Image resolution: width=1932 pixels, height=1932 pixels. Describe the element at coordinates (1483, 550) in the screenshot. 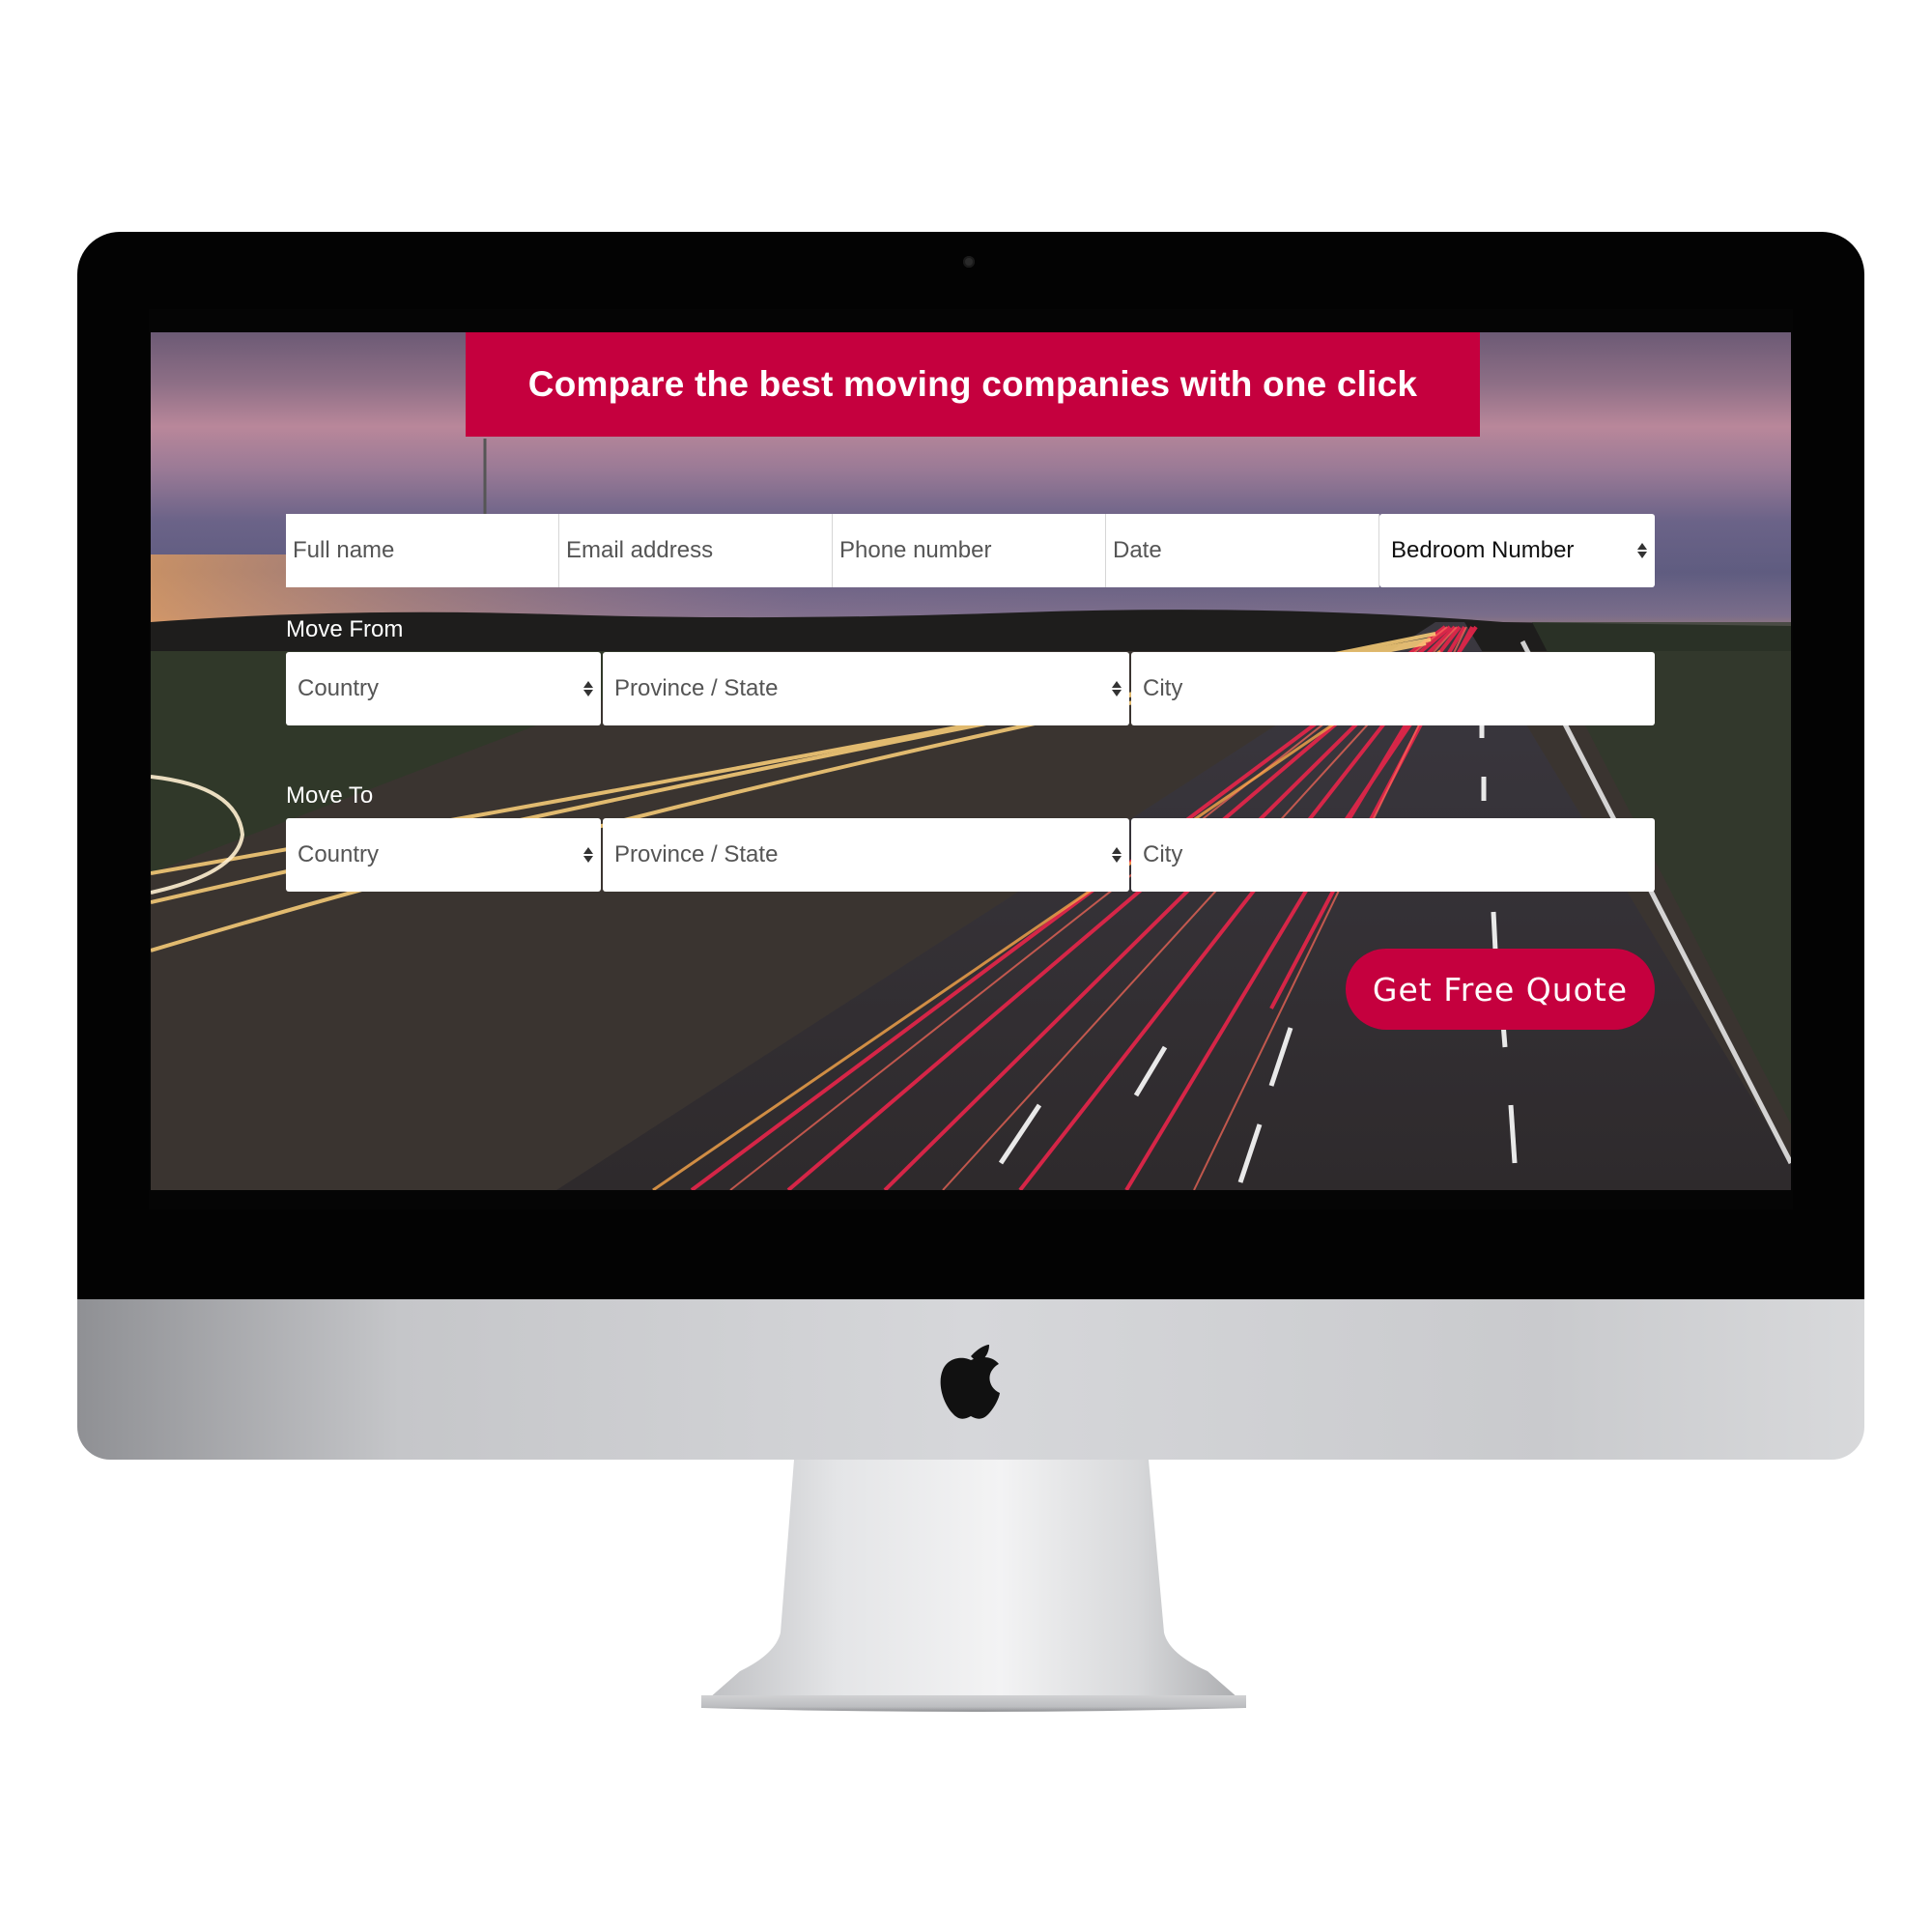

I see `bedroom-number-value: Bedroom Number` at that location.